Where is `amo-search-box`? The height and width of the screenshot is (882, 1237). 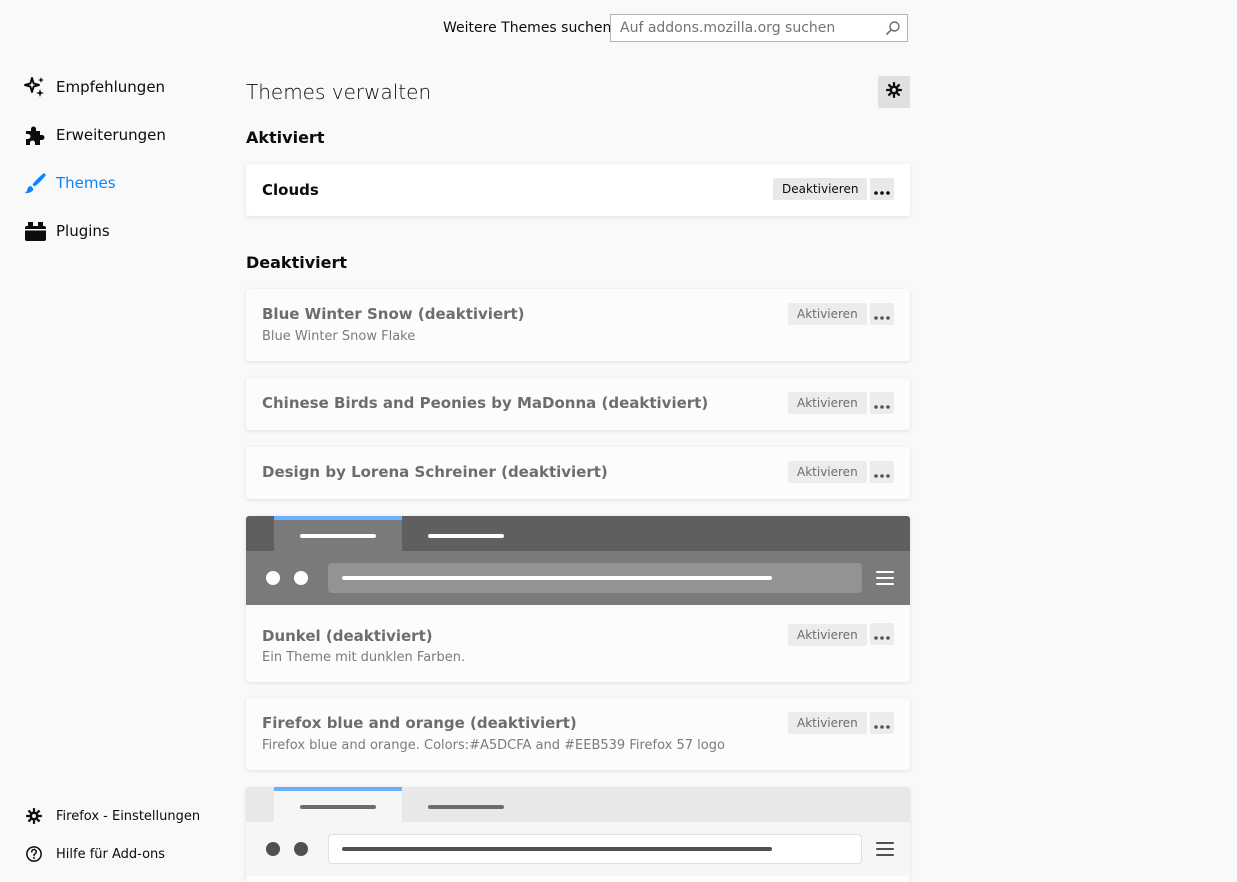
amo-search-box is located at coordinates (759, 28).